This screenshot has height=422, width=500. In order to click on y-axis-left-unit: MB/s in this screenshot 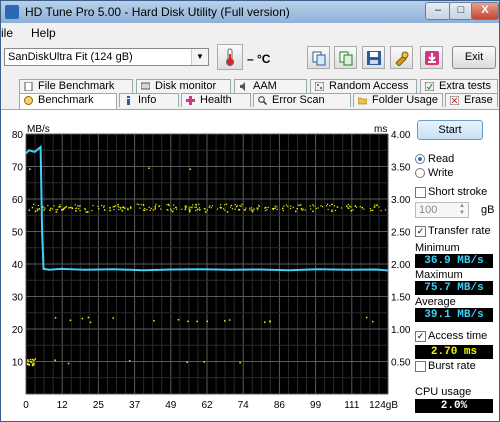, I will do `click(38, 129)`.